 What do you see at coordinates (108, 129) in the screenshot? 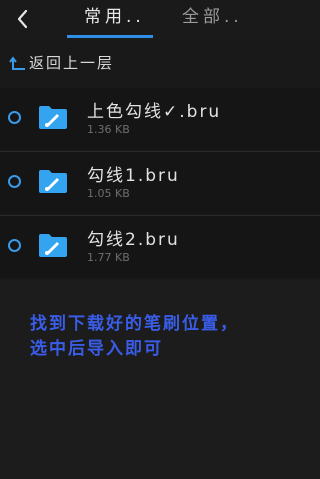
I see `file-size: 1.36 KB` at bounding box center [108, 129].